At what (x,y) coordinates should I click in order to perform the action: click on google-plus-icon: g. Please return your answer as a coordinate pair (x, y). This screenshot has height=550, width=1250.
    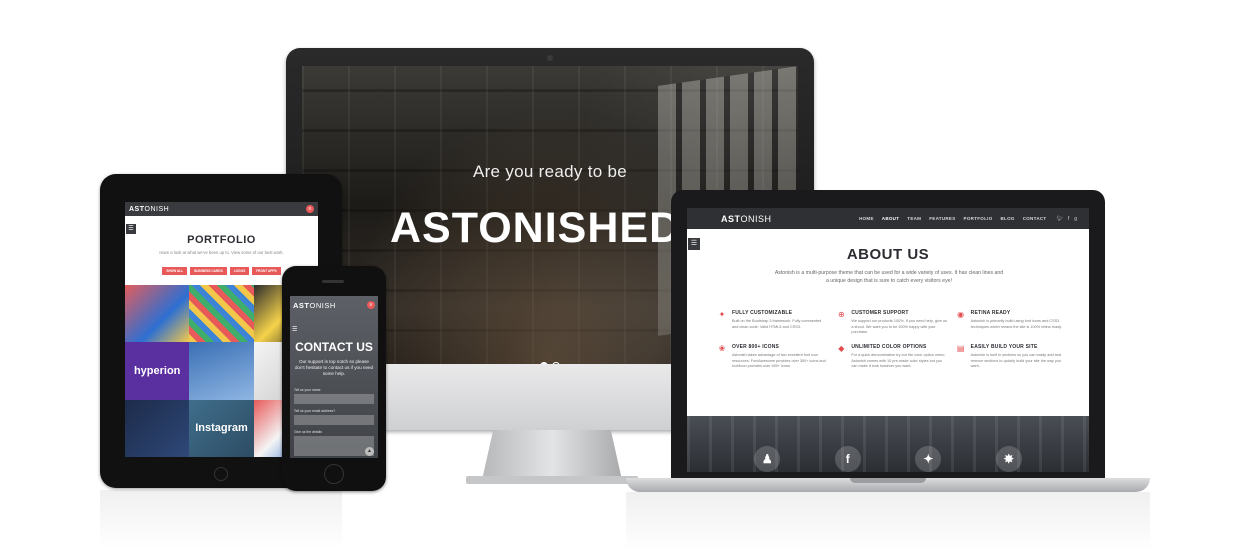
    Looking at the image, I should click on (1075, 219).